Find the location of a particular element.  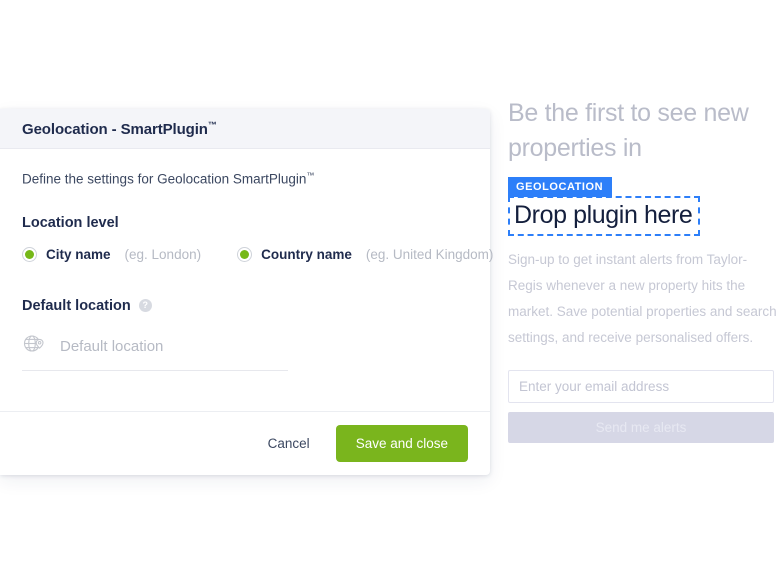

send-me-alerts-button: Send me alerts is located at coordinates (641, 427).